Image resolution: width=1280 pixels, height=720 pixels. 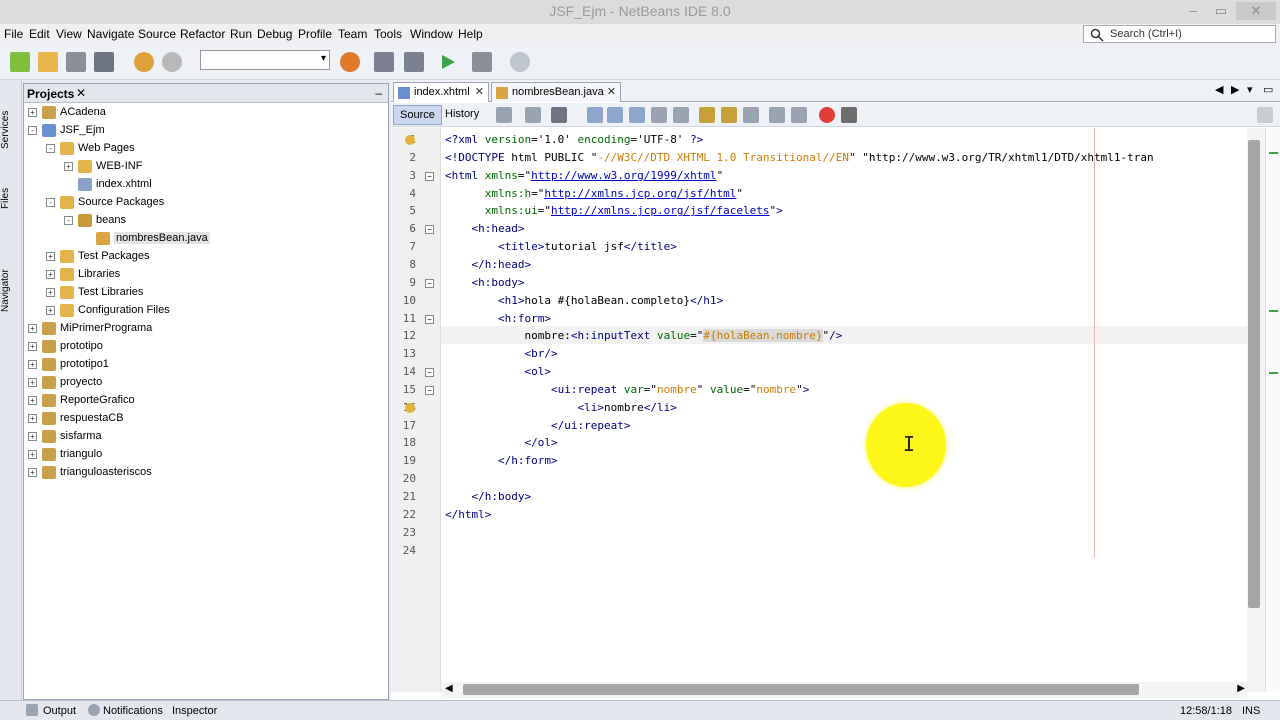 I want to click on browser-icon, so click(x=350, y=62).